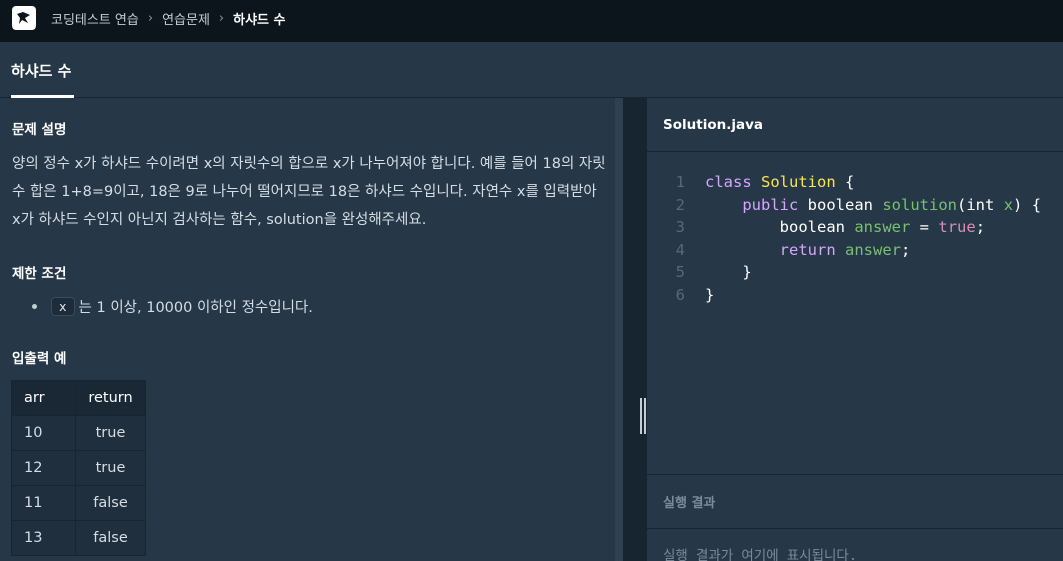 The image size is (1063, 561). What do you see at coordinates (855, 295) in the screenshot?
I see `code-line: 6}` at bounding box center [855, 295].